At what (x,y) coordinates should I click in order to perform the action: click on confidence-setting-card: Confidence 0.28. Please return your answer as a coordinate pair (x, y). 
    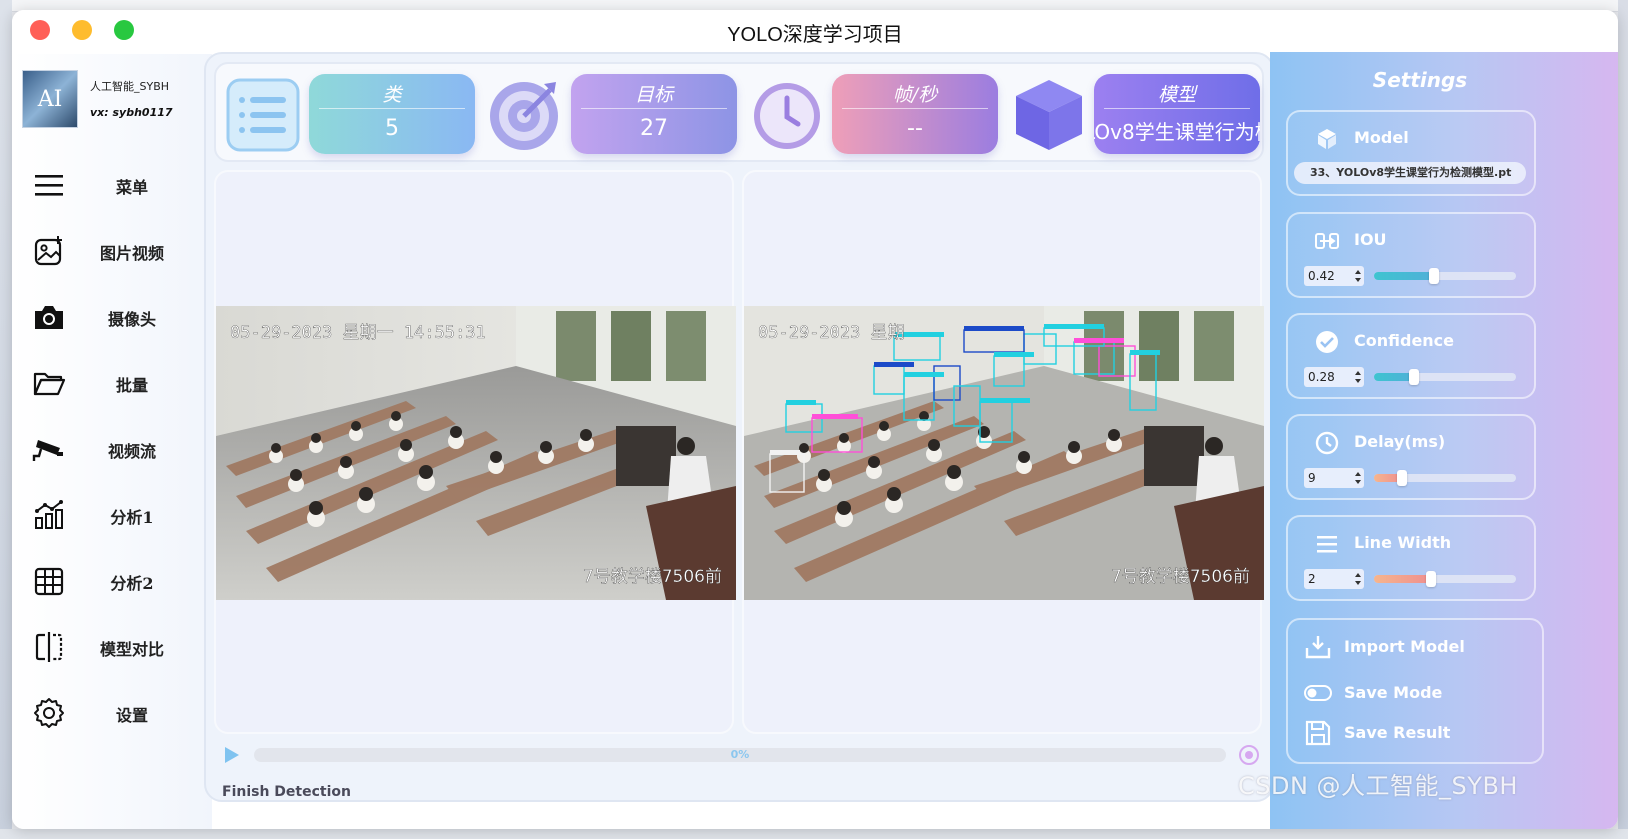
    Looking at the image, I should click on (1411, 356).